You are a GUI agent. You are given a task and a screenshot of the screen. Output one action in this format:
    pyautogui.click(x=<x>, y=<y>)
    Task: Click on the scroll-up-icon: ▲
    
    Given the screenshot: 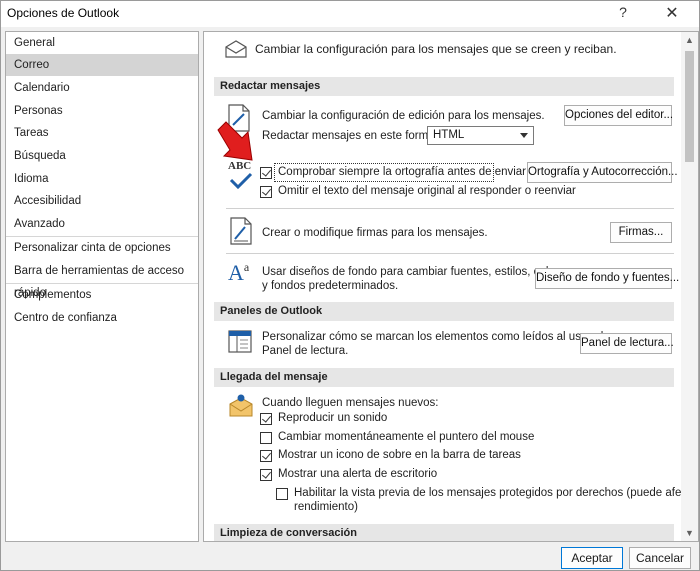 What is the action you would take?
    pyautogui.click(x=689, y=40)
    